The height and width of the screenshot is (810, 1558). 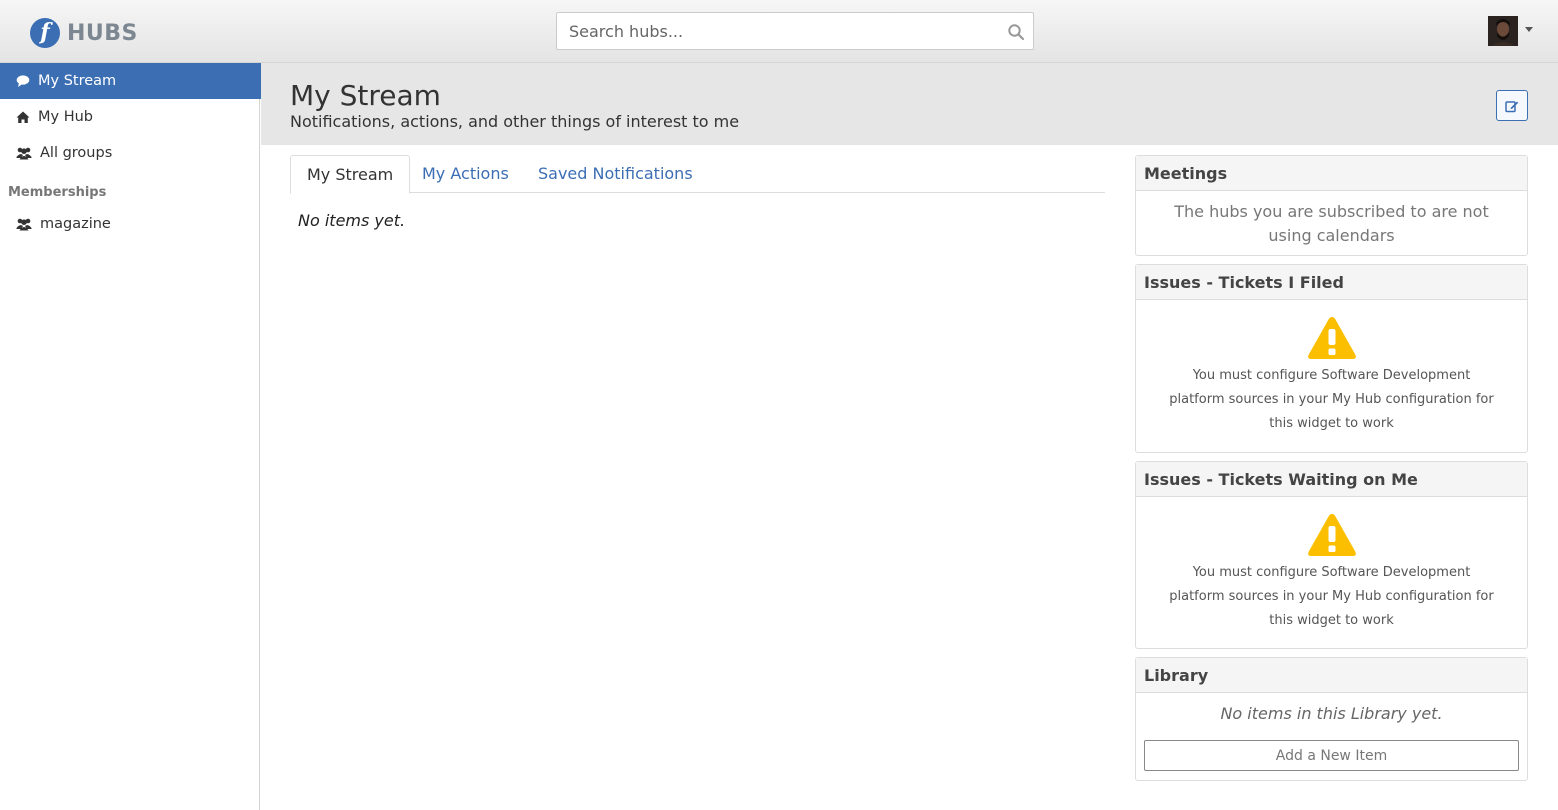 I want to click on user-avatar, so click(x=1503, y=31).